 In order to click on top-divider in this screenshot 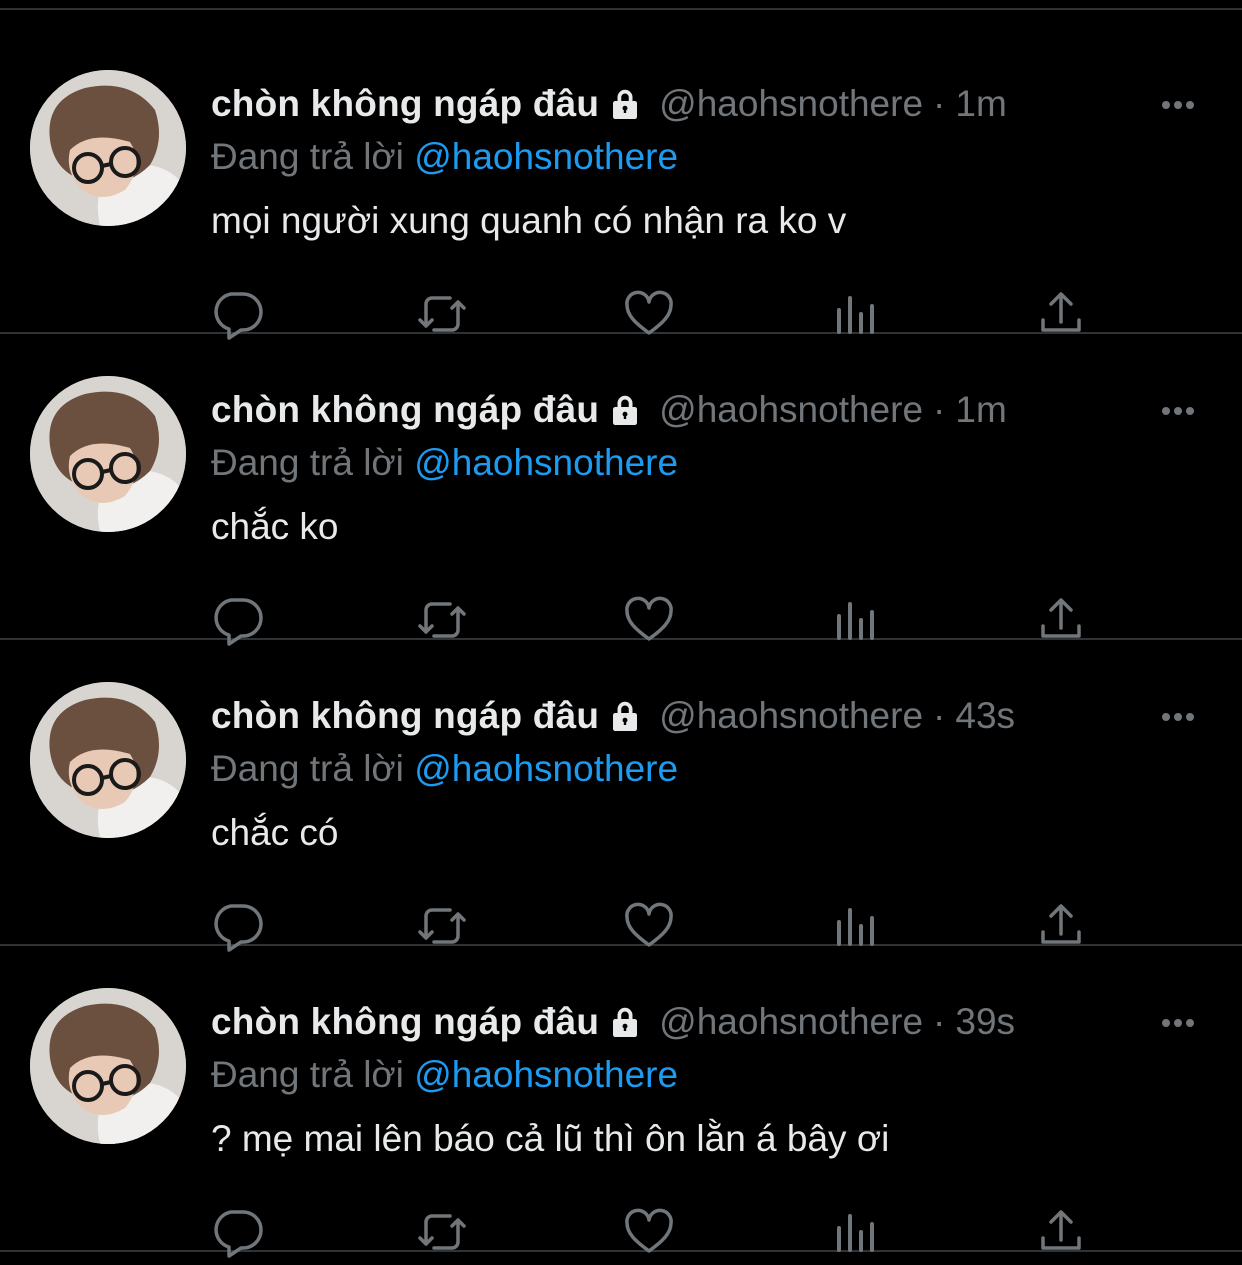, I will do `click(621, 5)`.